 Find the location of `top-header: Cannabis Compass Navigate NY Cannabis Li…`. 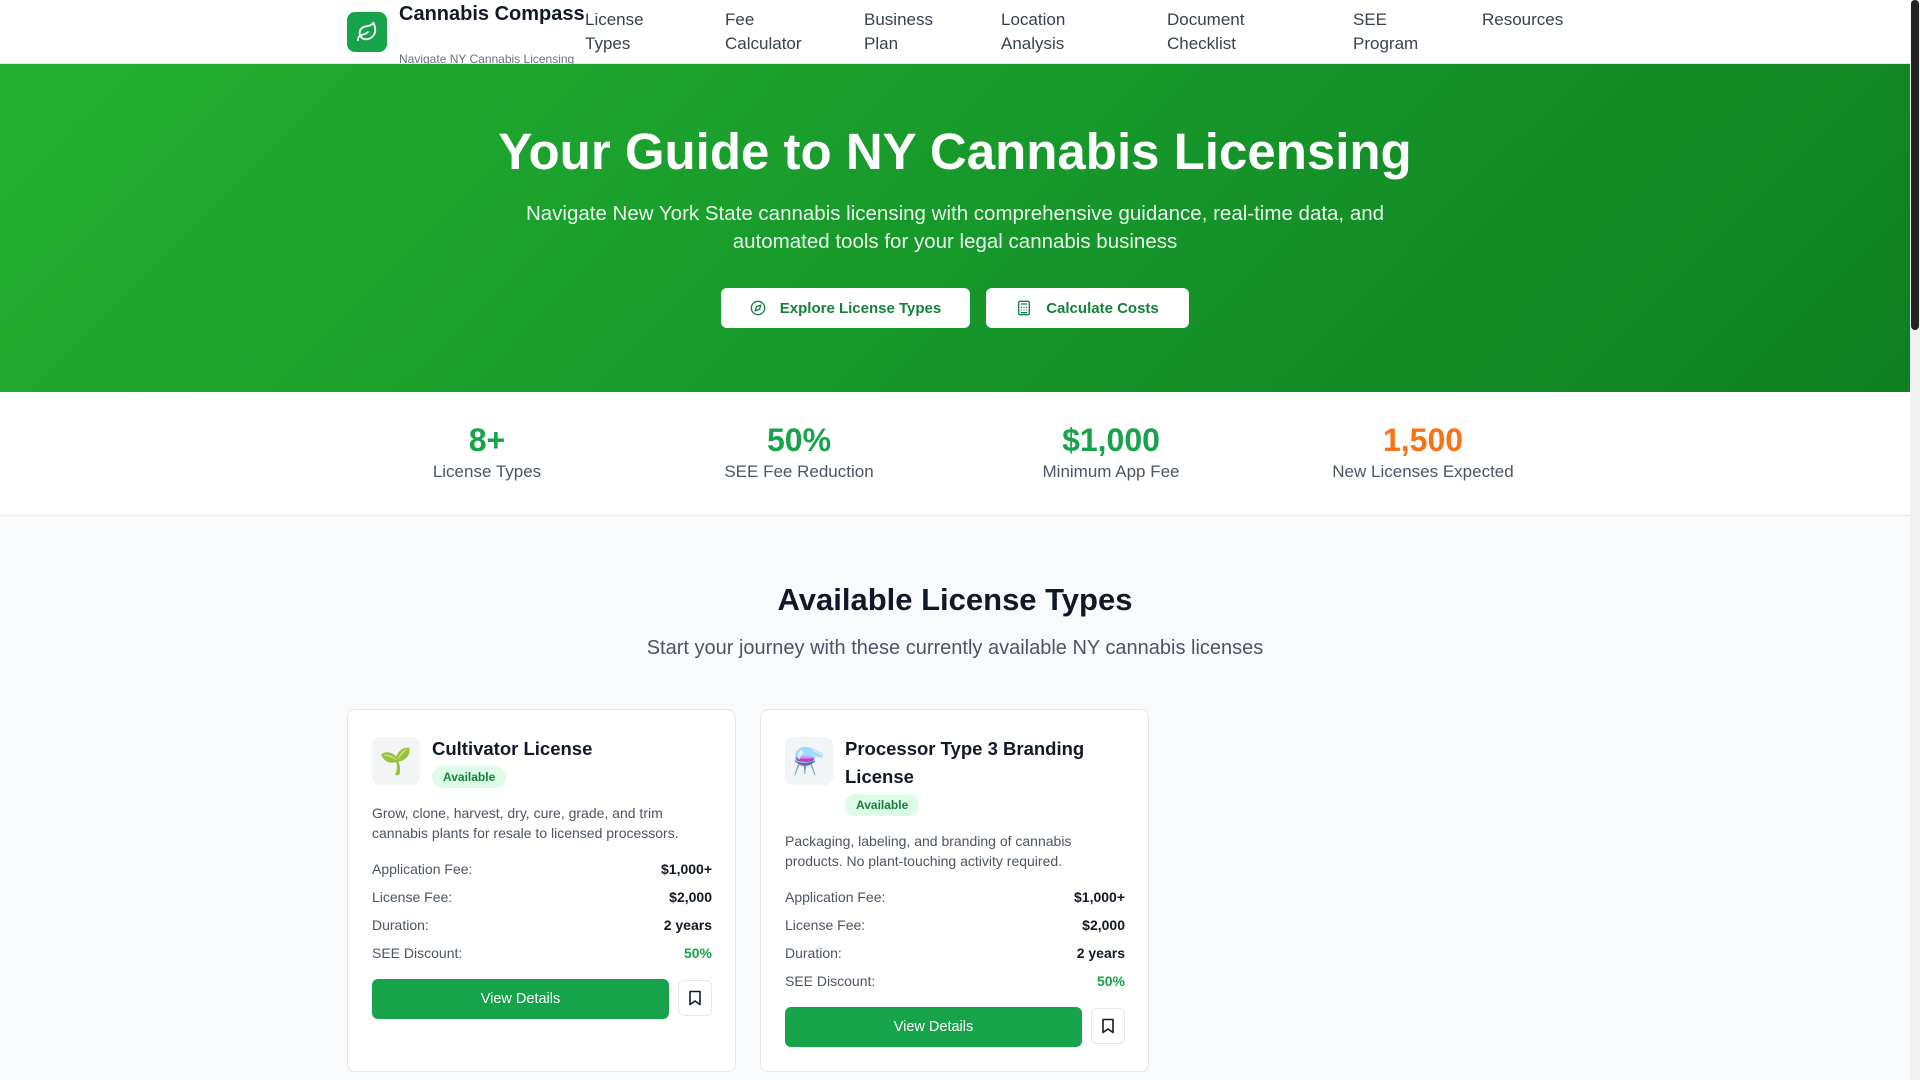

top-header: Cannabis Compass Navigate NY Cannabis Li… is located at coordinates (955, 33).